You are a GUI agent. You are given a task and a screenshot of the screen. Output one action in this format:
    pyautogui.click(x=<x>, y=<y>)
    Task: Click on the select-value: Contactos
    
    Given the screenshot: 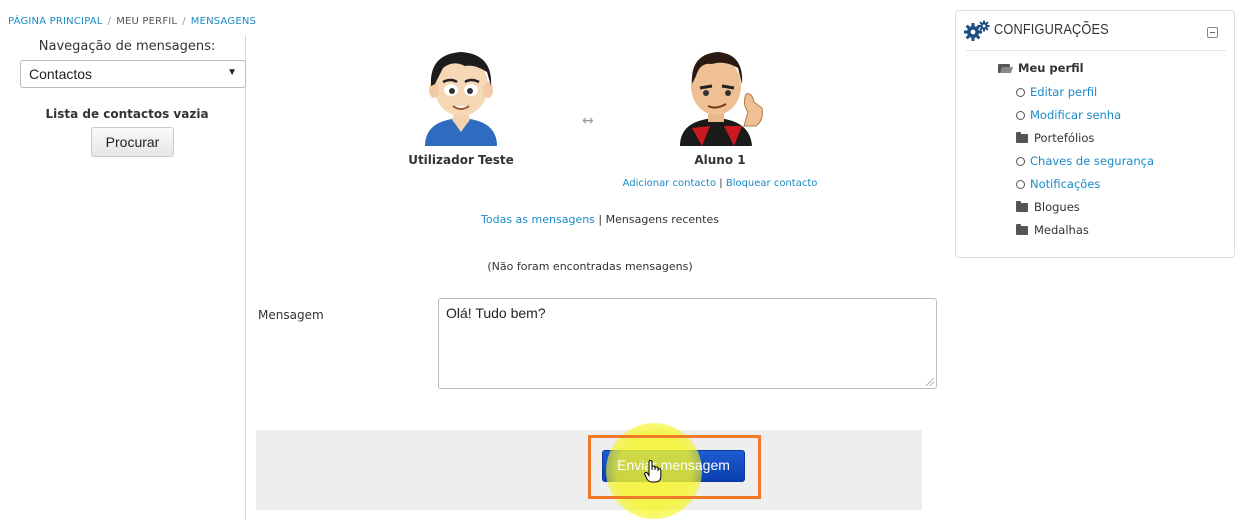 What is the action you would take?
    pyautogui.click(x=61, y=74)
    